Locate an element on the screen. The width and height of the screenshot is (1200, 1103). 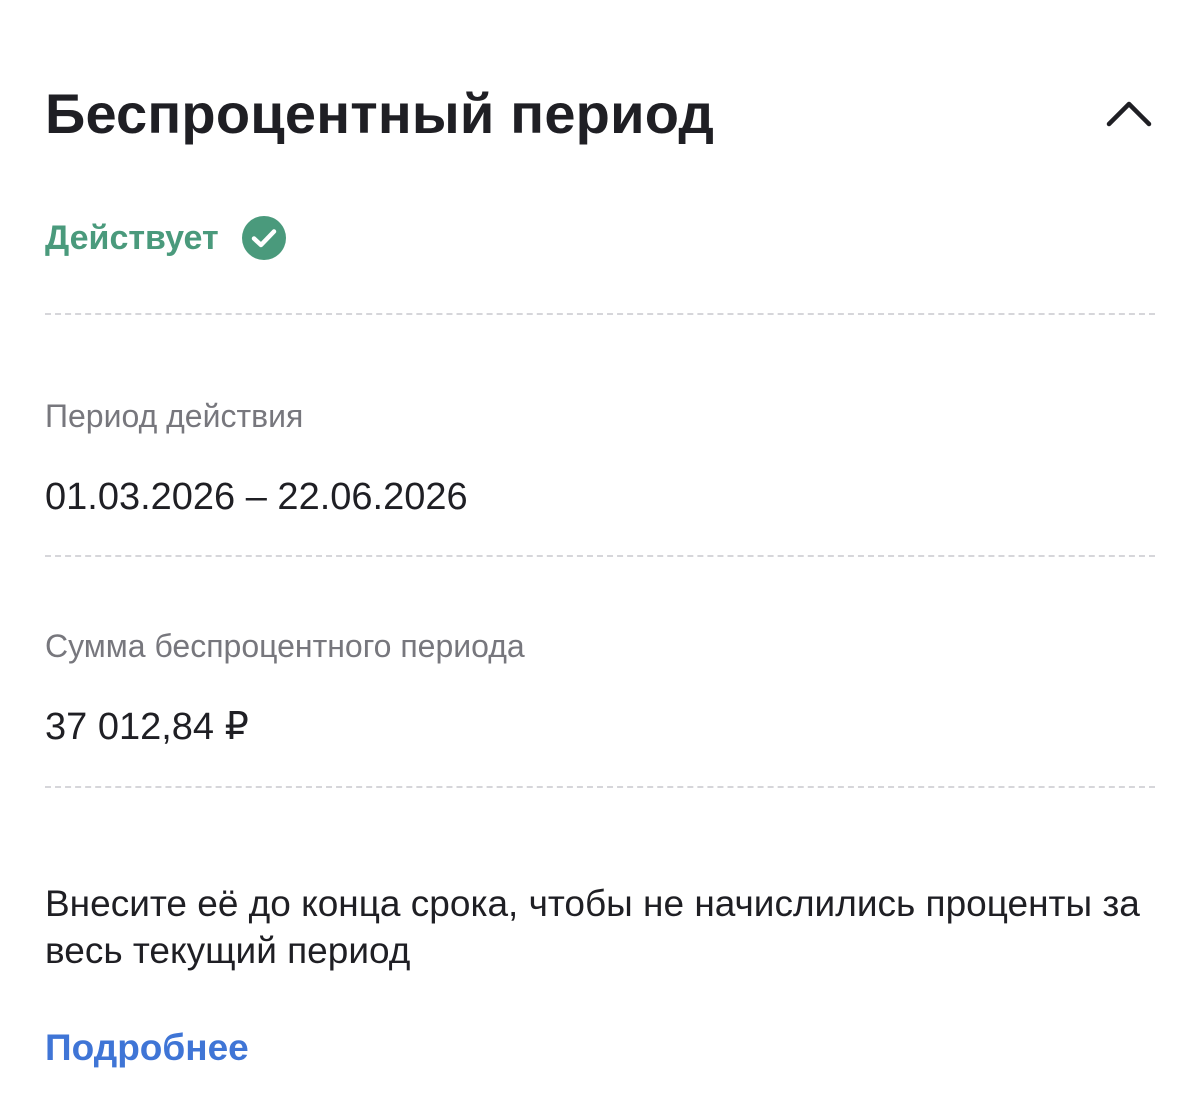
chevron-up-icon is located at coordinates (1129, 114).